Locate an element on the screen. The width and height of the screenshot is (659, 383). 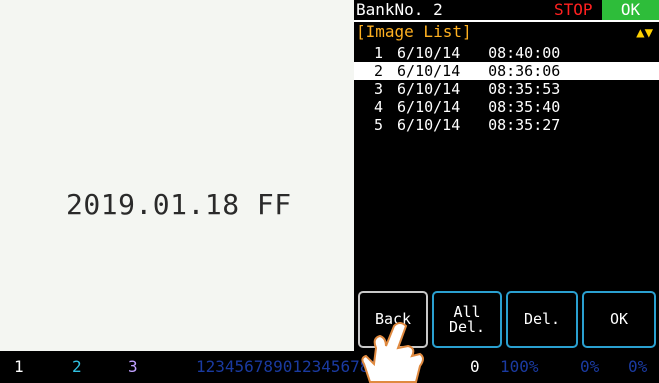
image-list-row: 1 6/10/14 08:40:00 is located at coordinates (506, 53).